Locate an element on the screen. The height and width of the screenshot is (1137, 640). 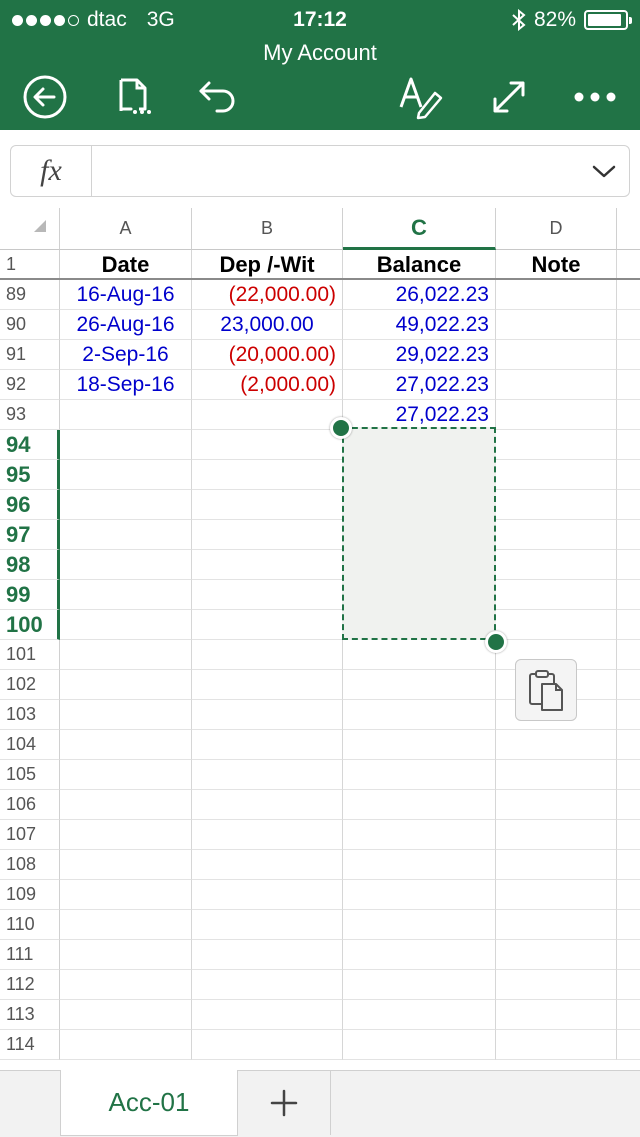
selection-end-handle is located at coordinates (496, 642).